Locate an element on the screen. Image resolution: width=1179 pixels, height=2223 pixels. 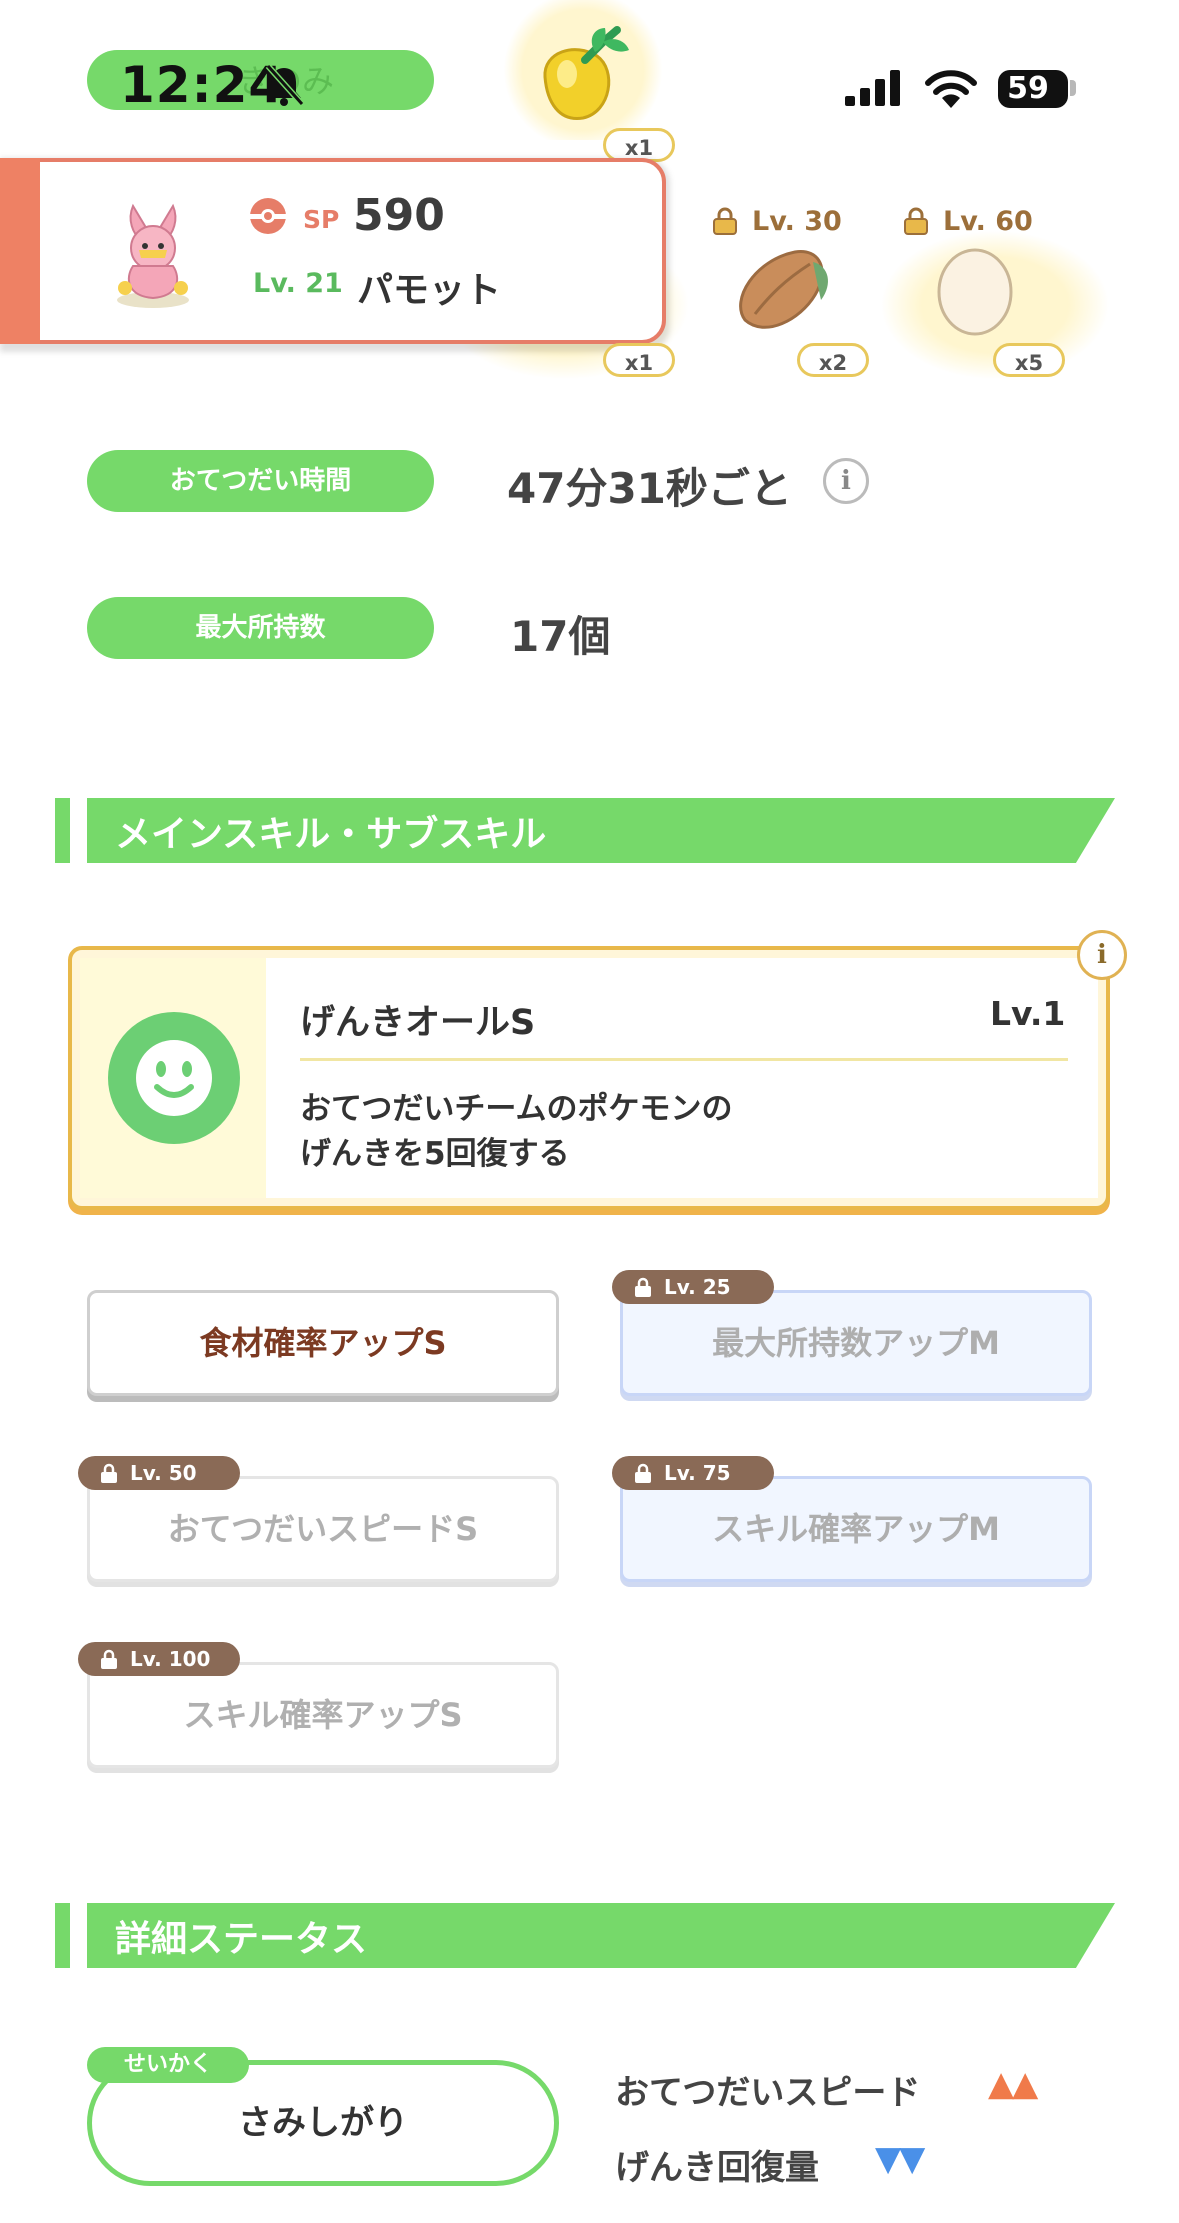
nature-tag: せいかく is located at coordinates (168, 2065).